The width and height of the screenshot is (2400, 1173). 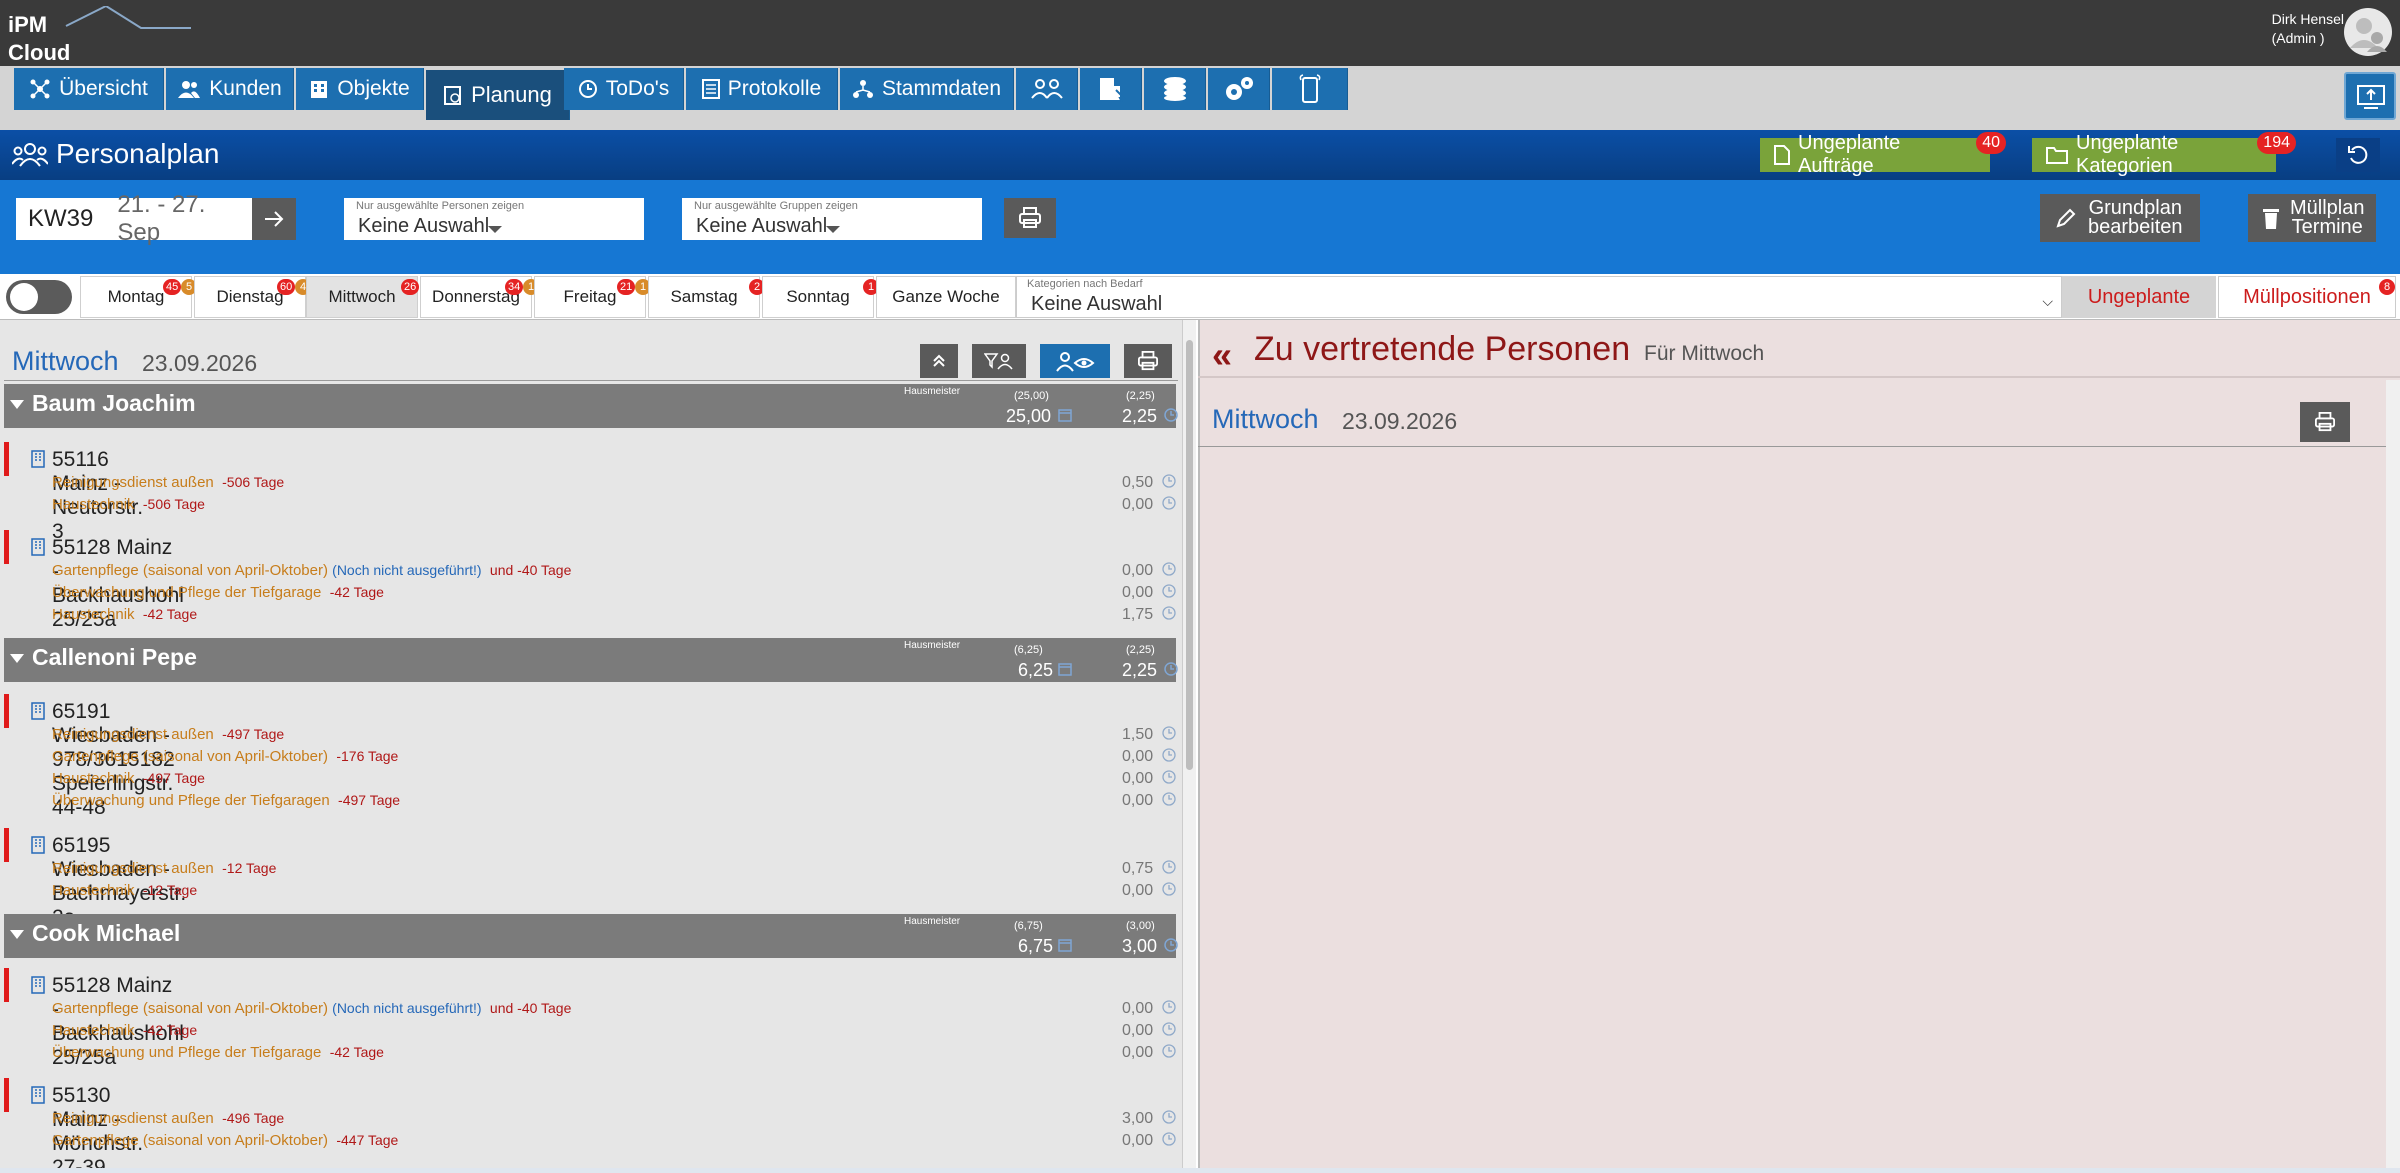 I want to click on hierarchy-icon, so click(x=863, y=89).